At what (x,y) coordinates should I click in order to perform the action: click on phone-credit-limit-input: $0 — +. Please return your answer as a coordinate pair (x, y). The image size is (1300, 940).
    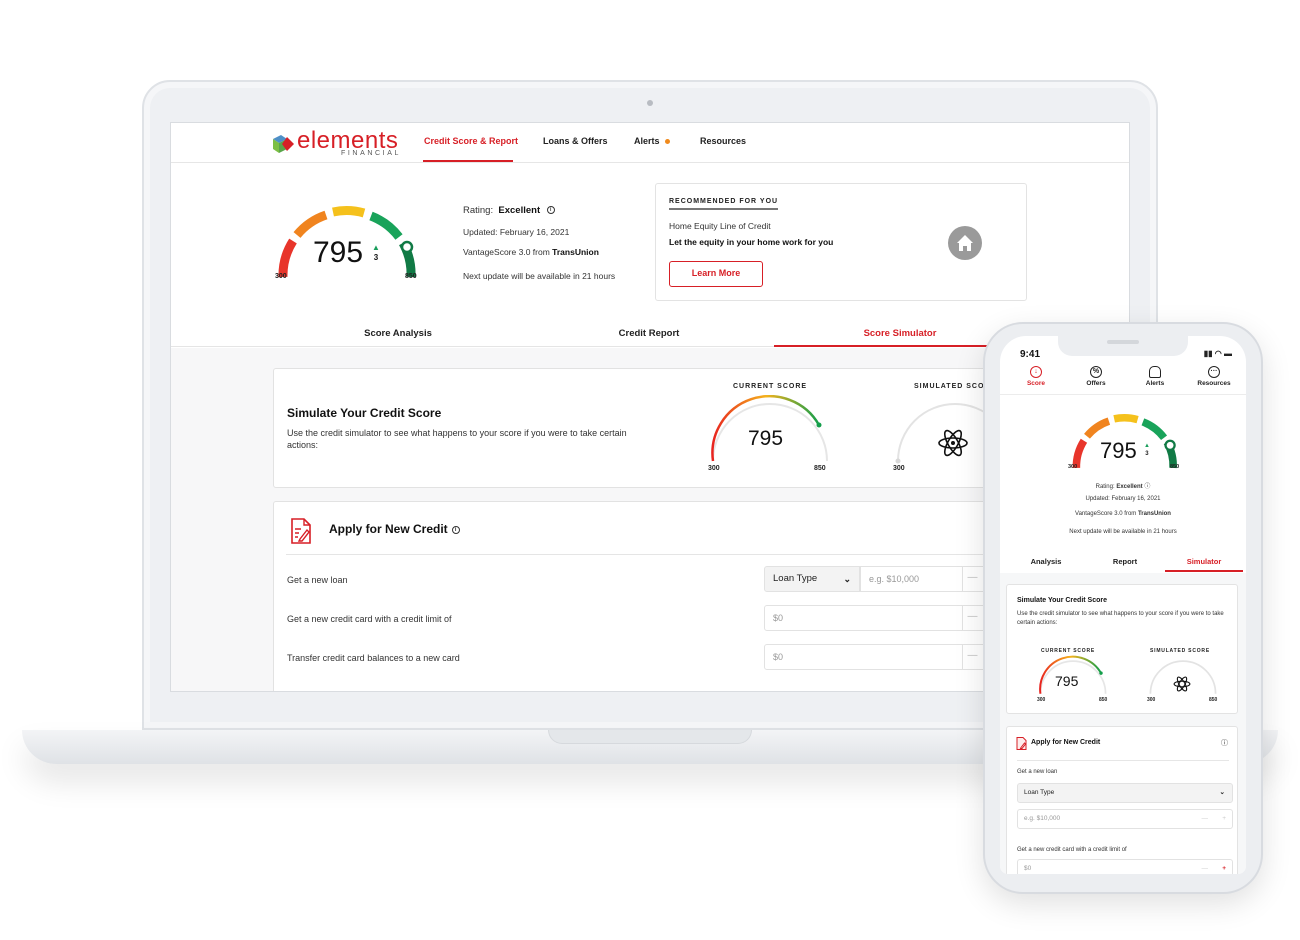
    Looking at the image, I should click on (1125, 866).